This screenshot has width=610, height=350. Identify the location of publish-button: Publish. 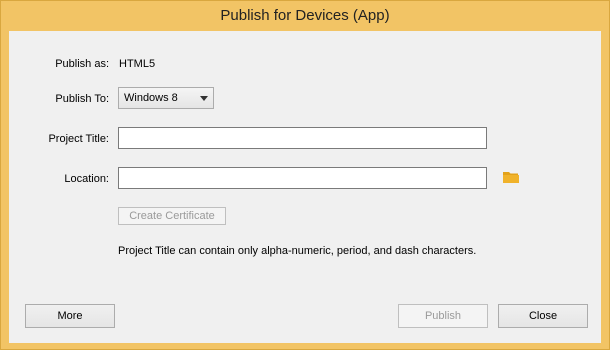
(443, 316).